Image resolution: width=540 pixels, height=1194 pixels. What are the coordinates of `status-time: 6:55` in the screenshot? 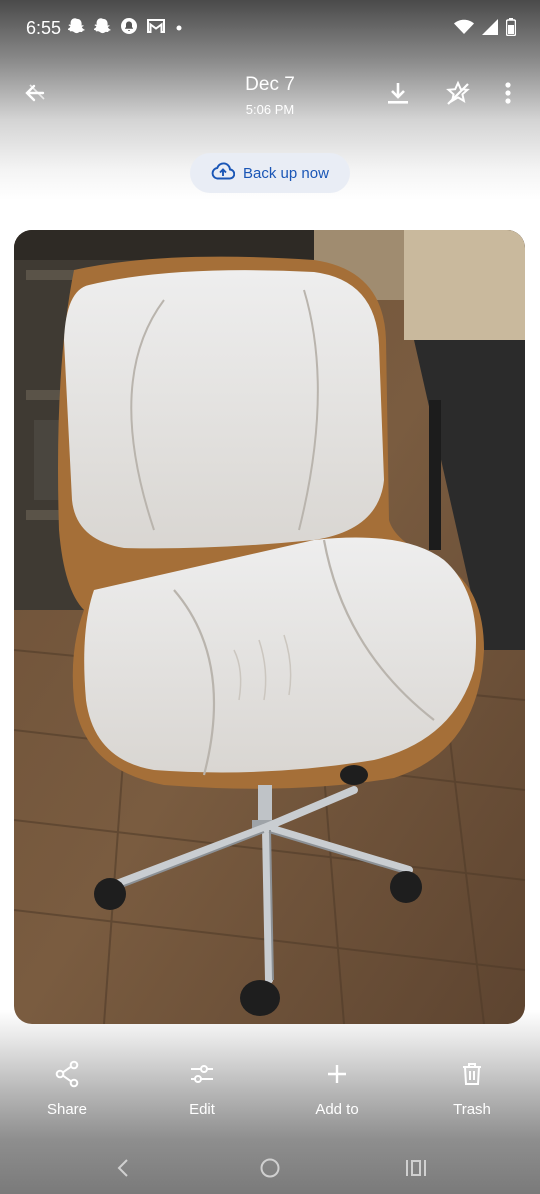 It's located at (44, 28).